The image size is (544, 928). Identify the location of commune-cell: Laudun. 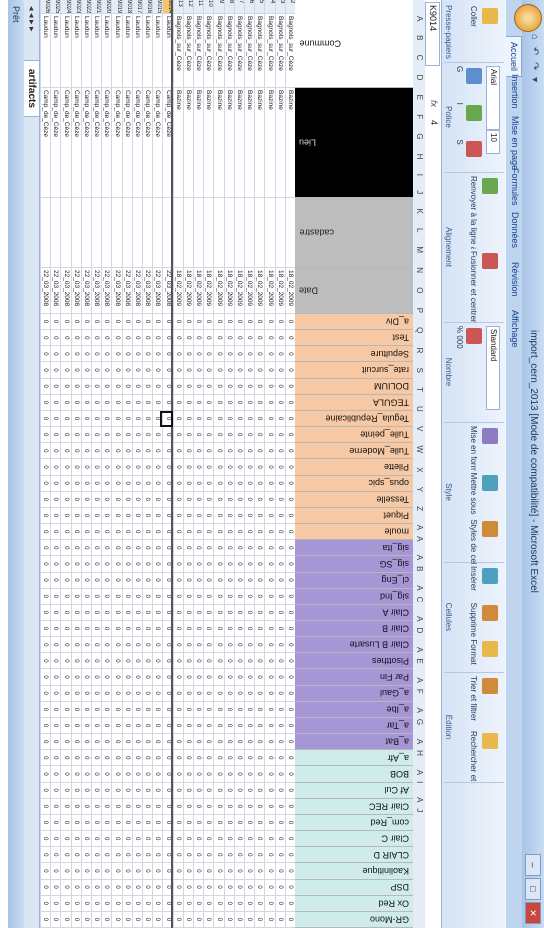
(75, 51).